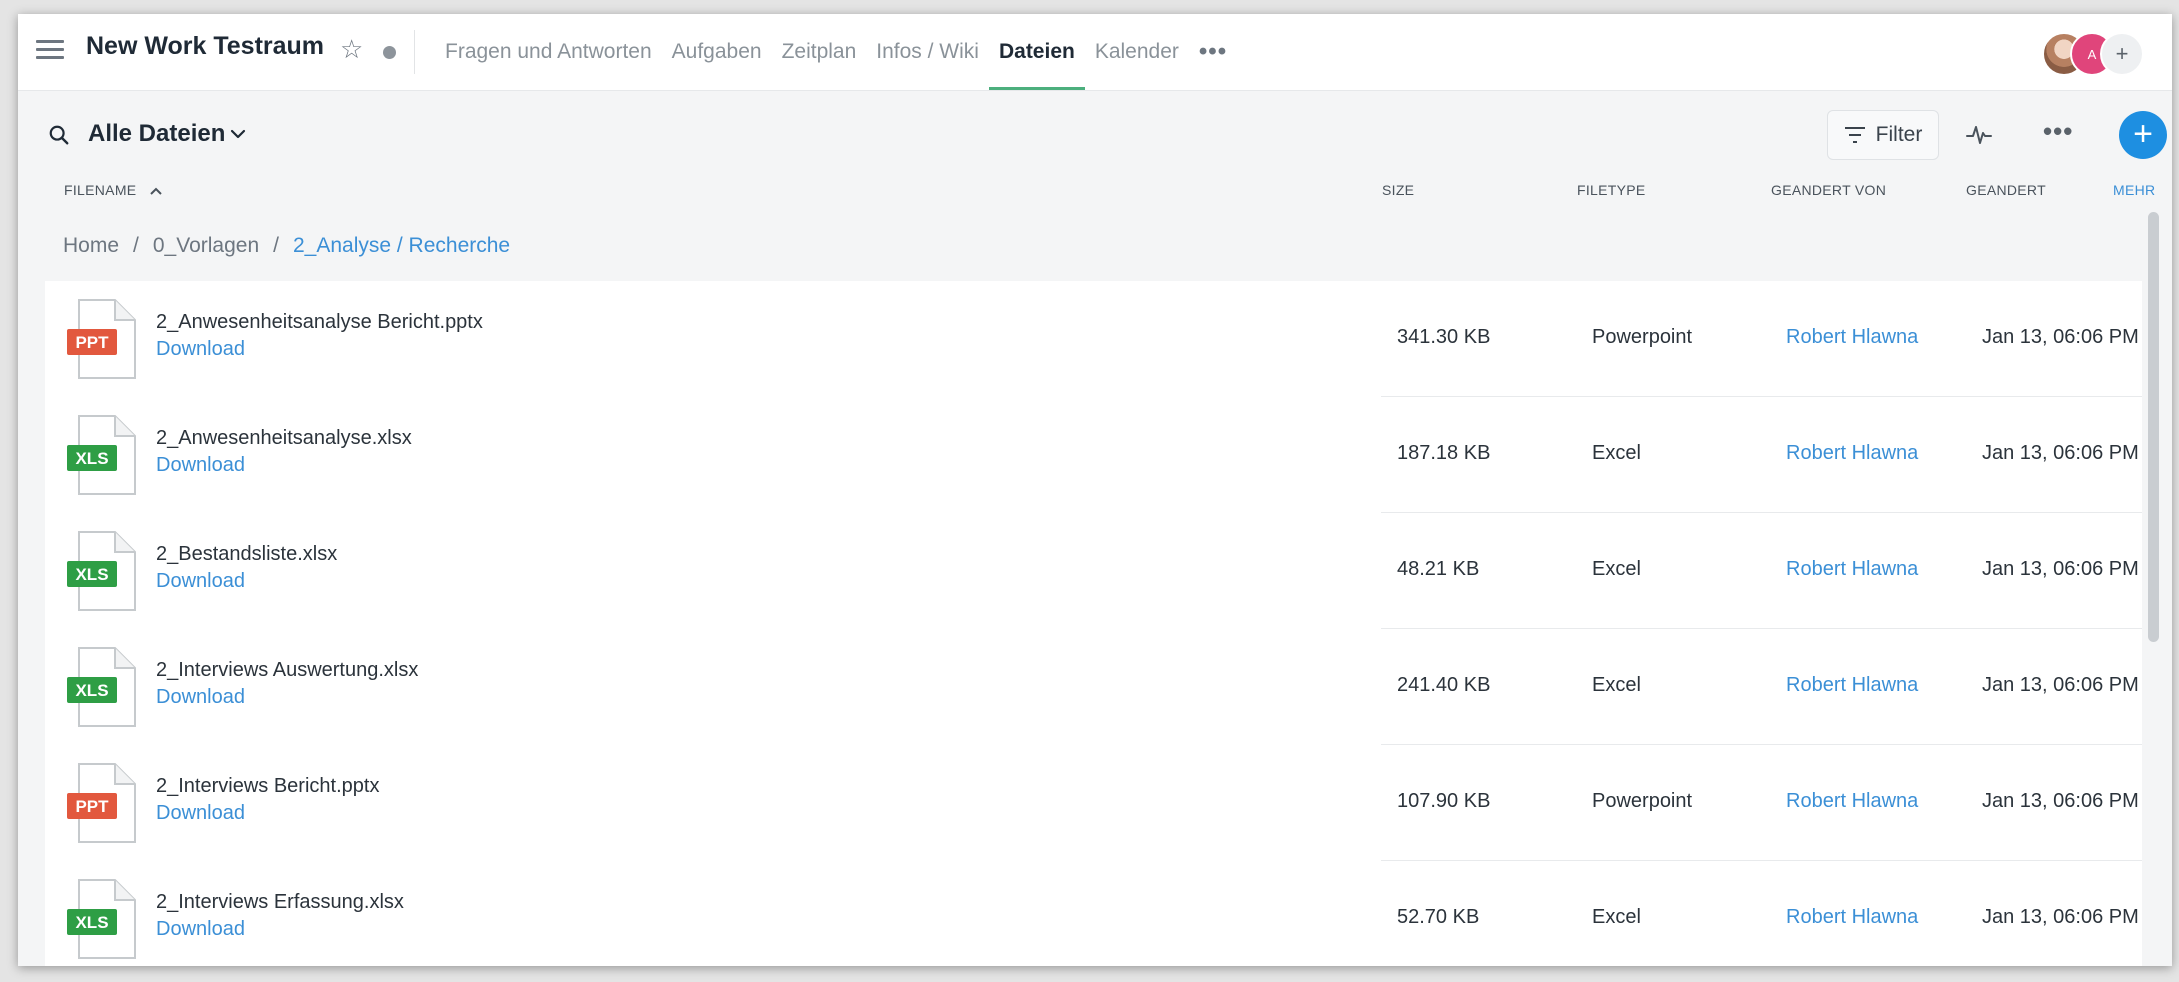  What do you see at coordinates (287, 670) in the screenshot?
I see `file-name: 2_Interviews Auswertung.xlsx` at bounding box center [287, 670].